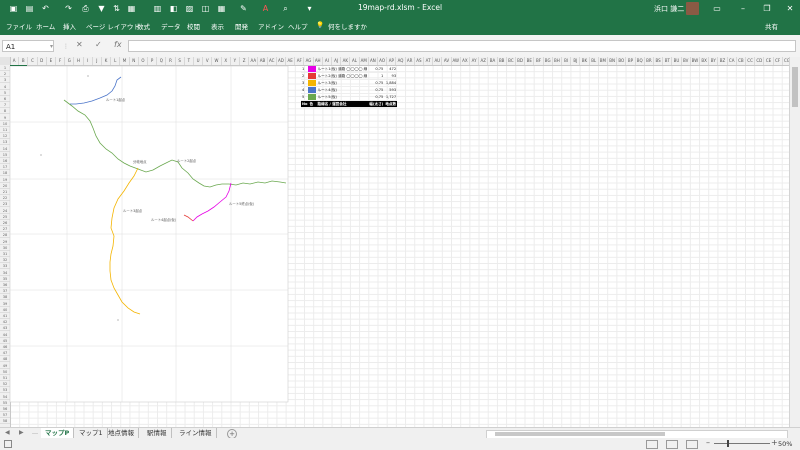  What do you see at coordinates (692, 444) in the screenshot?
I see `page-break-view-button` at bounding box center [692, 444].